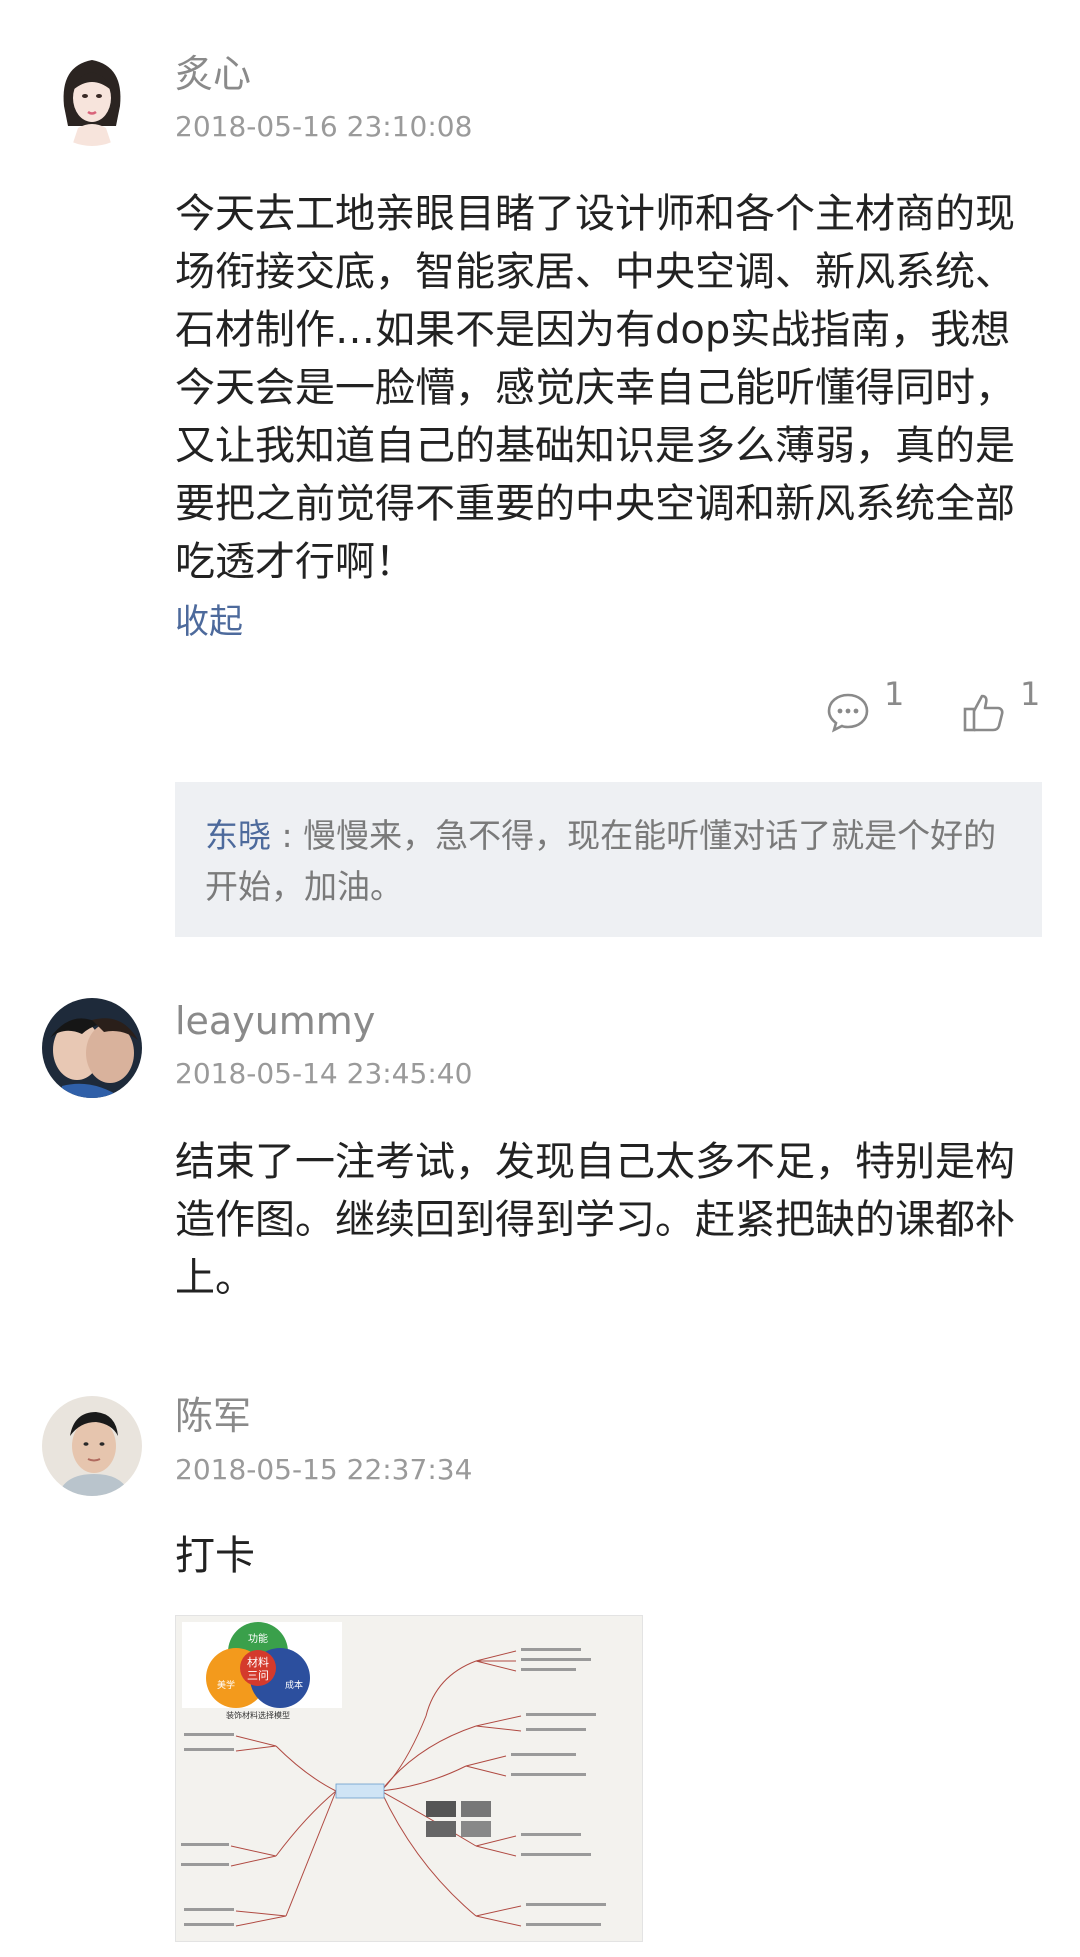  What do you see at coordinates (258, 1638) in the screenshot?
I see `diagram-label-function: 功能` at bounding box center [258, 1638].